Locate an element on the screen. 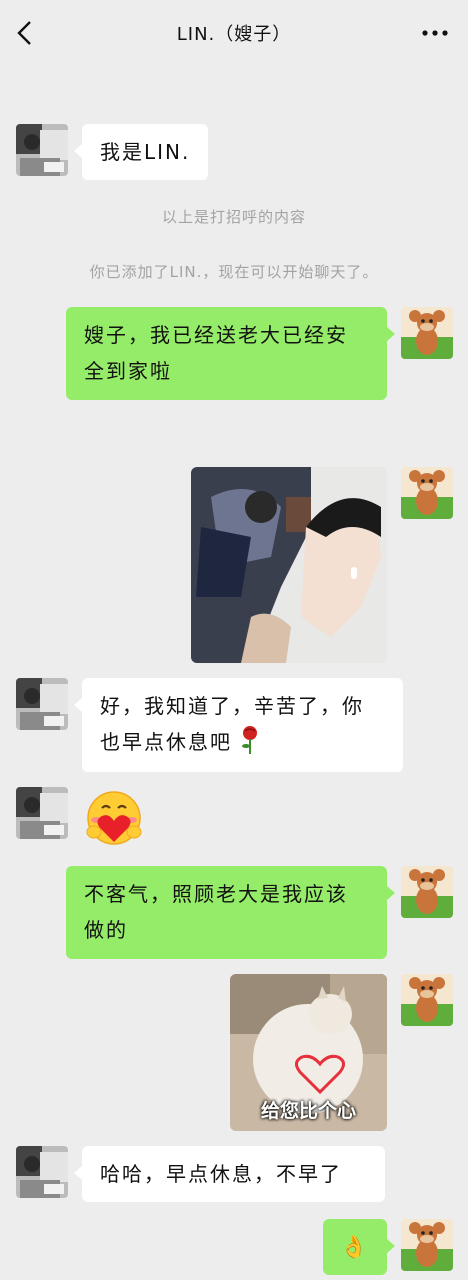 This screenshot has height=1280, width=468. message-text-line: 好，我知道了，辛苦了，你 is located at coordinates (232, 706).